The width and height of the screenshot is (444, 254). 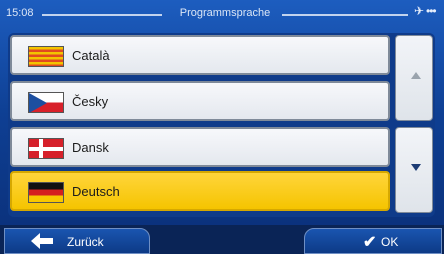 I want to click on list-item-deutsch: Deutsch, so click(x=200, y=191).